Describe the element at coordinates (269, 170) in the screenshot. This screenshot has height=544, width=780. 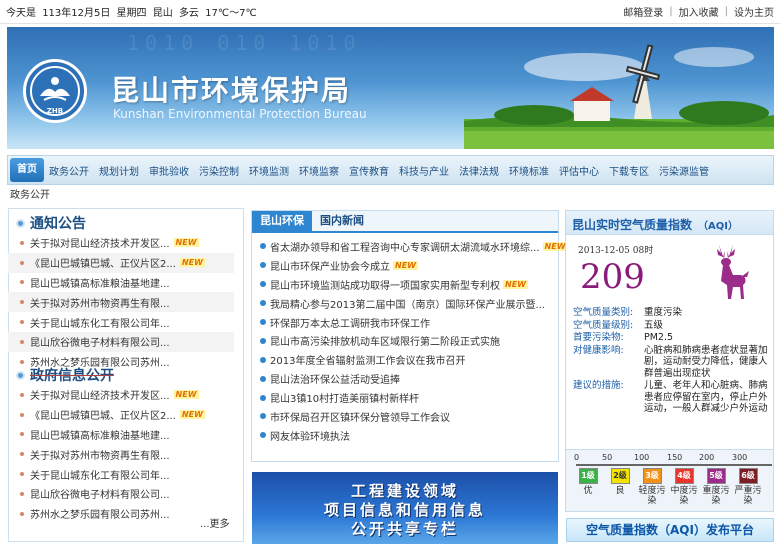
I see `nav-env-monitoring: 环境监测` at that location.